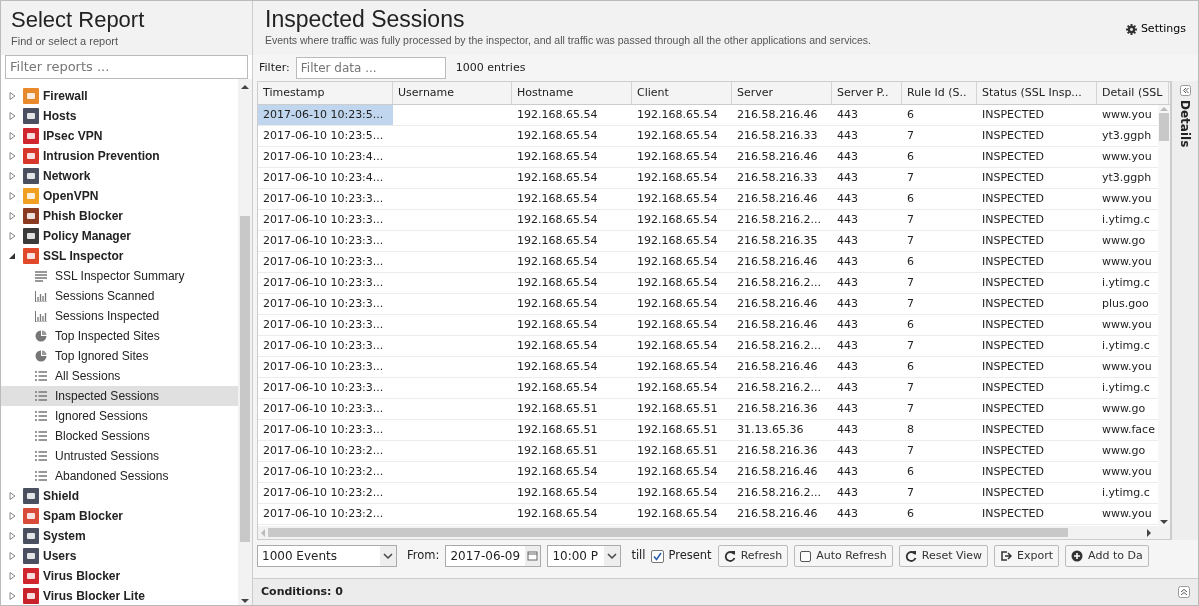  What do you see at coordinates (584, 556) in the screenshot?
I see `time-field: 10:00 P` at bounding box center [584, 556].